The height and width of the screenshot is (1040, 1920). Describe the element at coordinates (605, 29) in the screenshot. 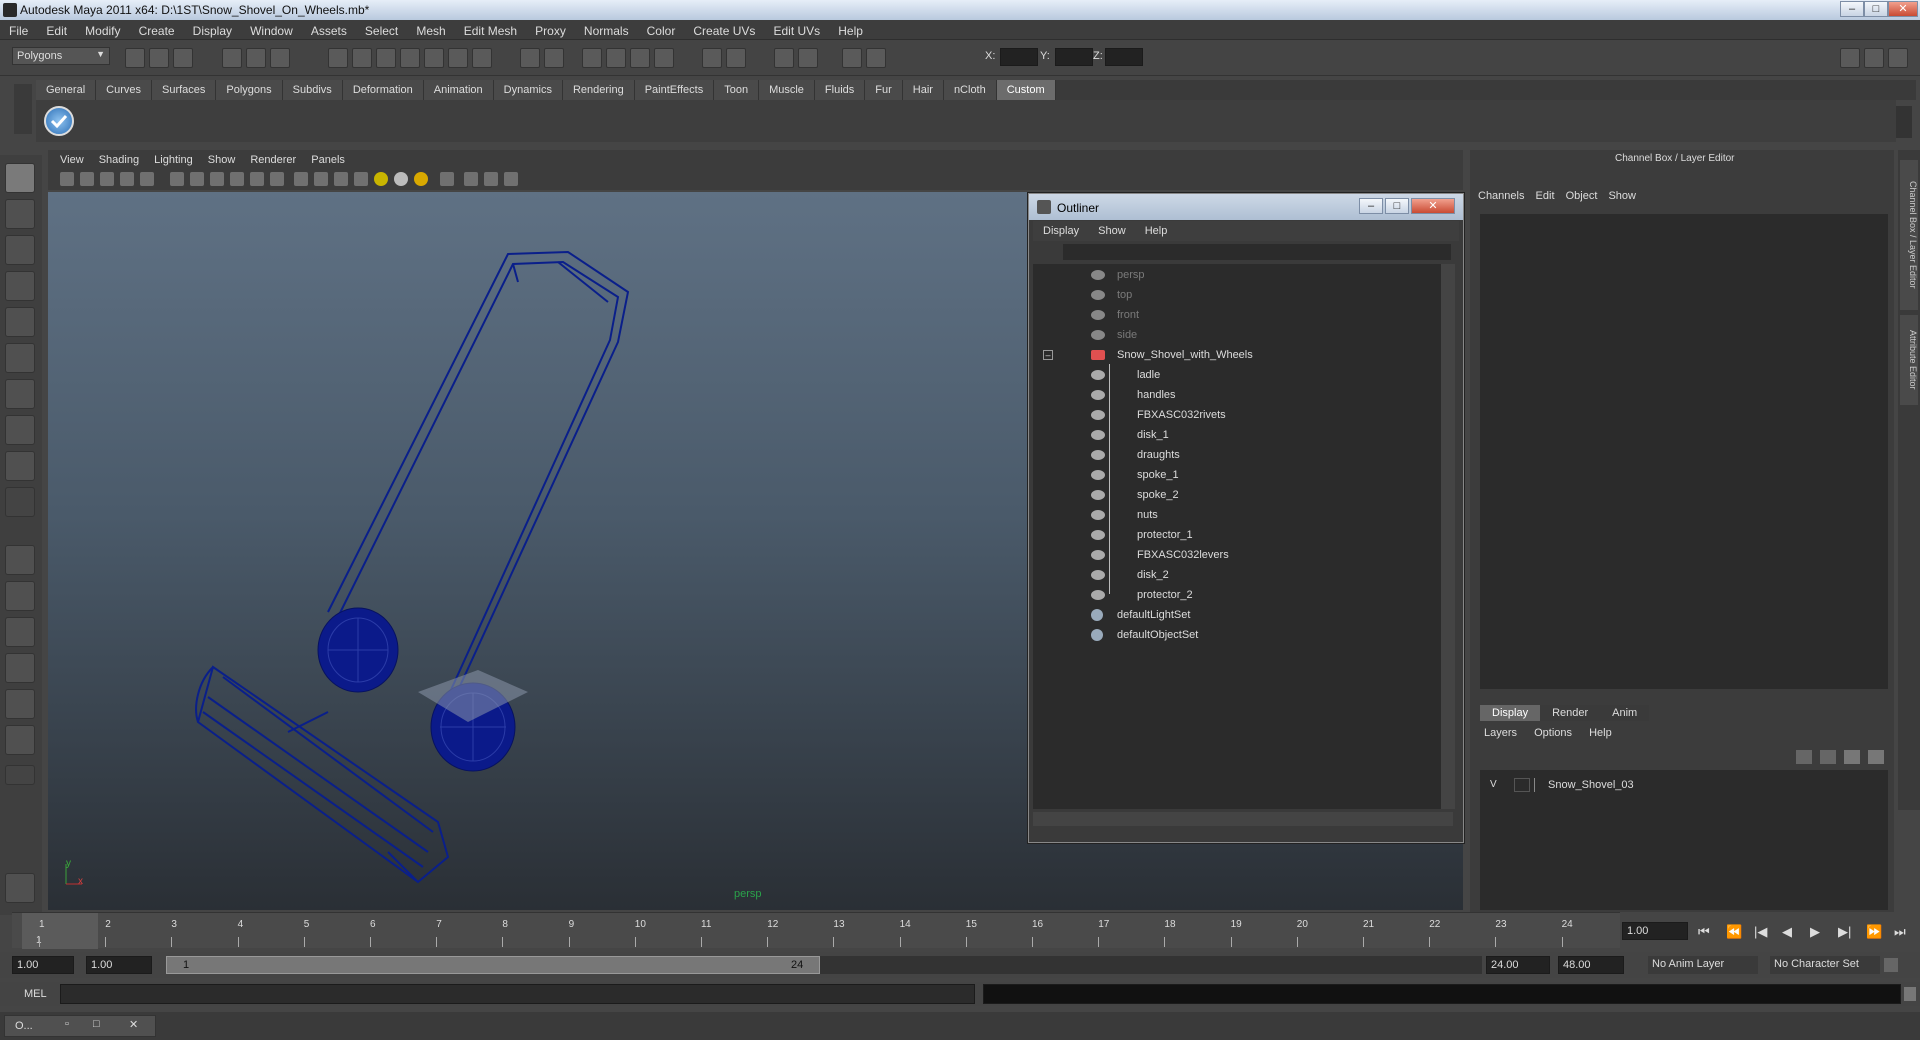

I see `menu-normals: Normals` at that location.